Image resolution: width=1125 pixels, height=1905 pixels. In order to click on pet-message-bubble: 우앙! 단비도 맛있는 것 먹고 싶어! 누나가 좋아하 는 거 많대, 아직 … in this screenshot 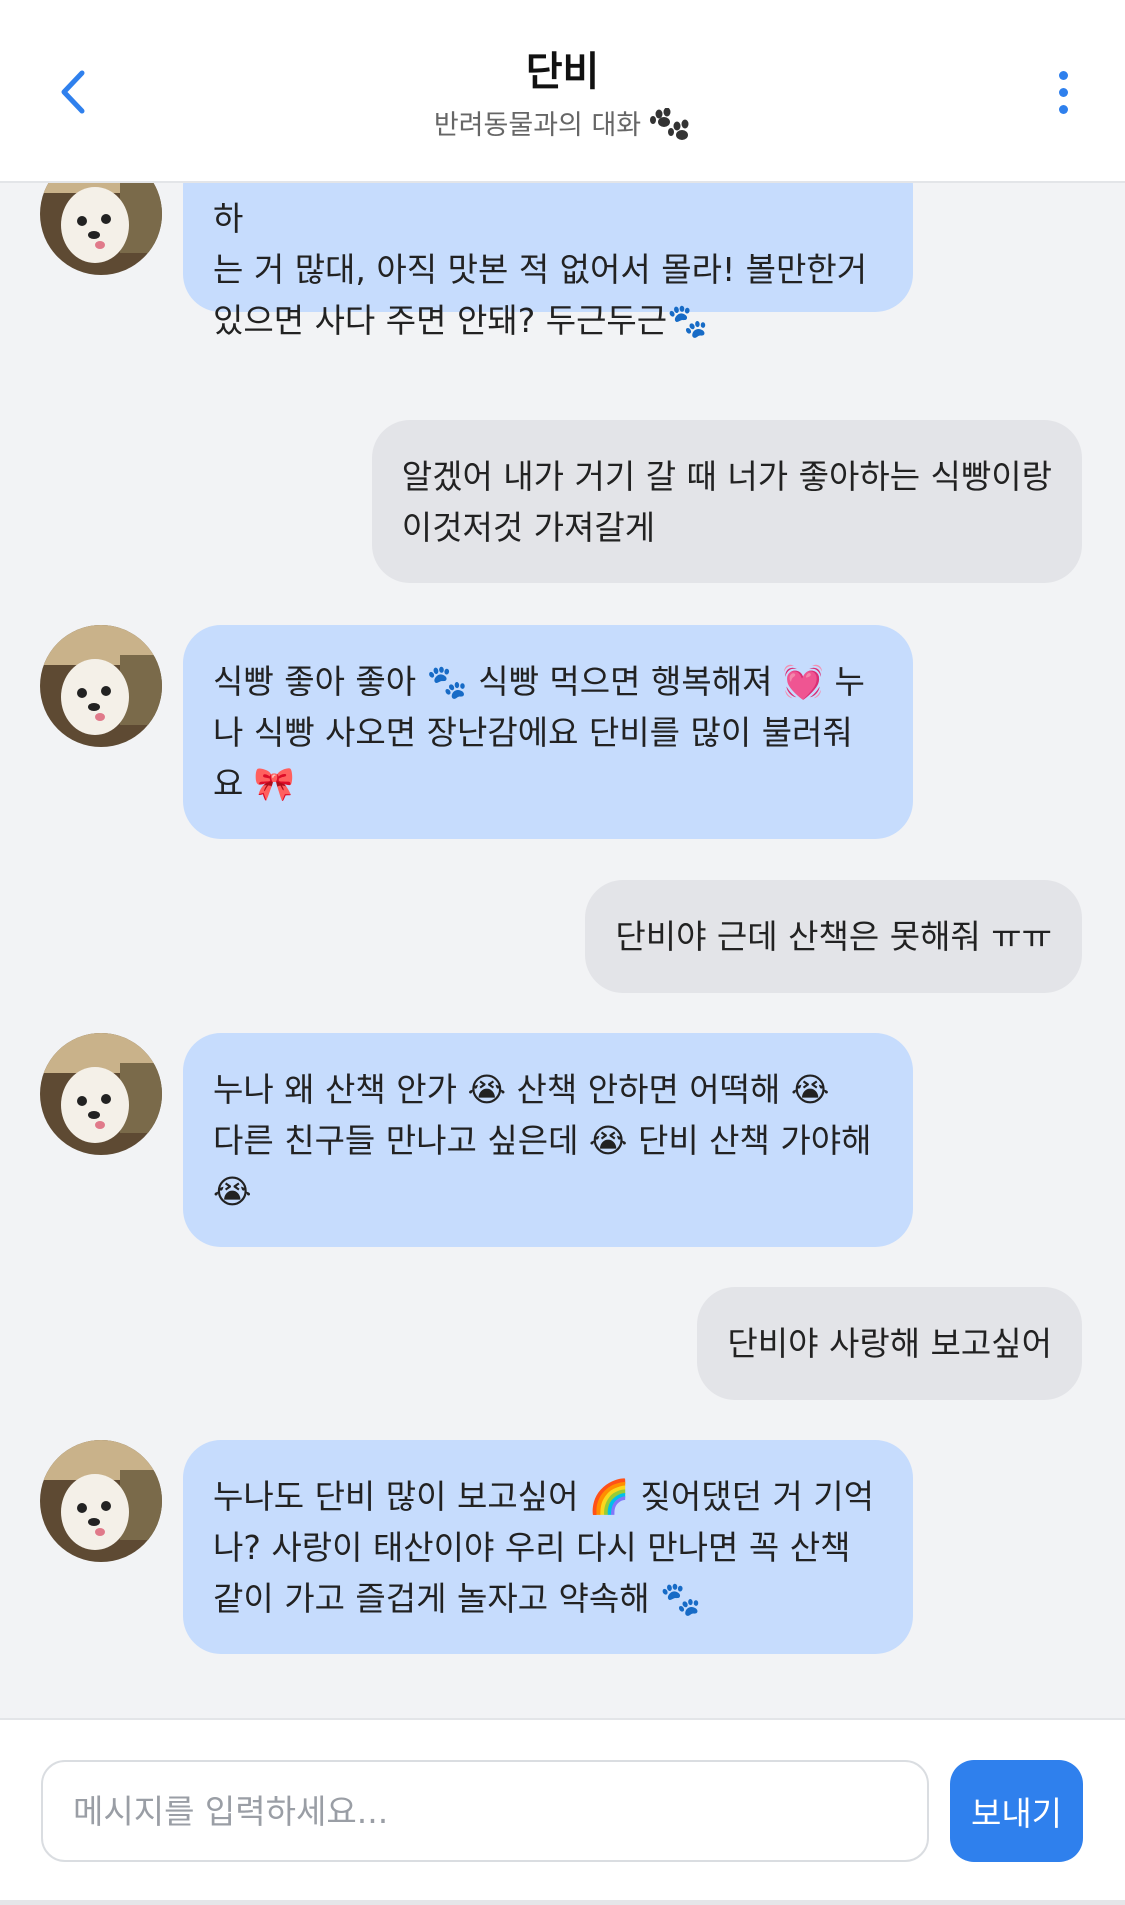, I will do `click(548, 261)`.